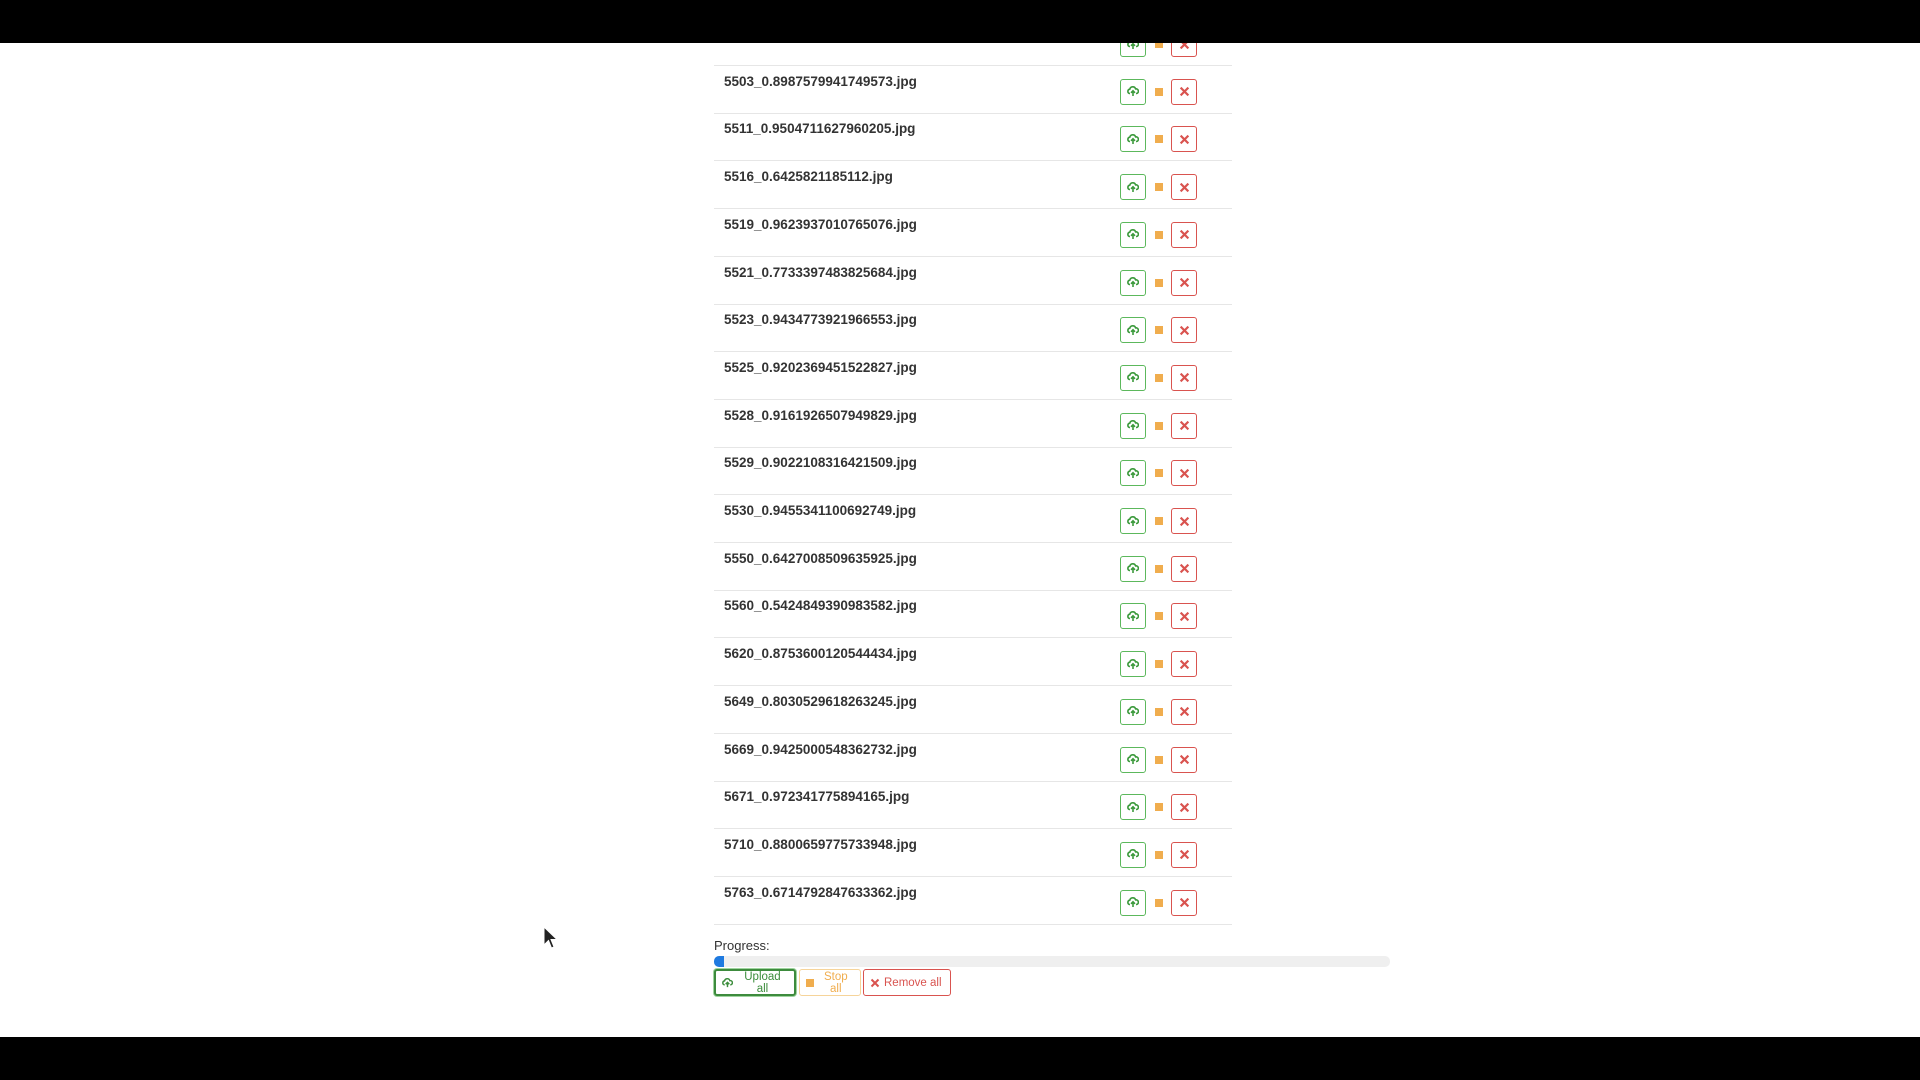  Describe the element at coordinates (820, 272) in the screenshot. I see `file-name: 5521_0.7733397483825684.jpg` at that location.